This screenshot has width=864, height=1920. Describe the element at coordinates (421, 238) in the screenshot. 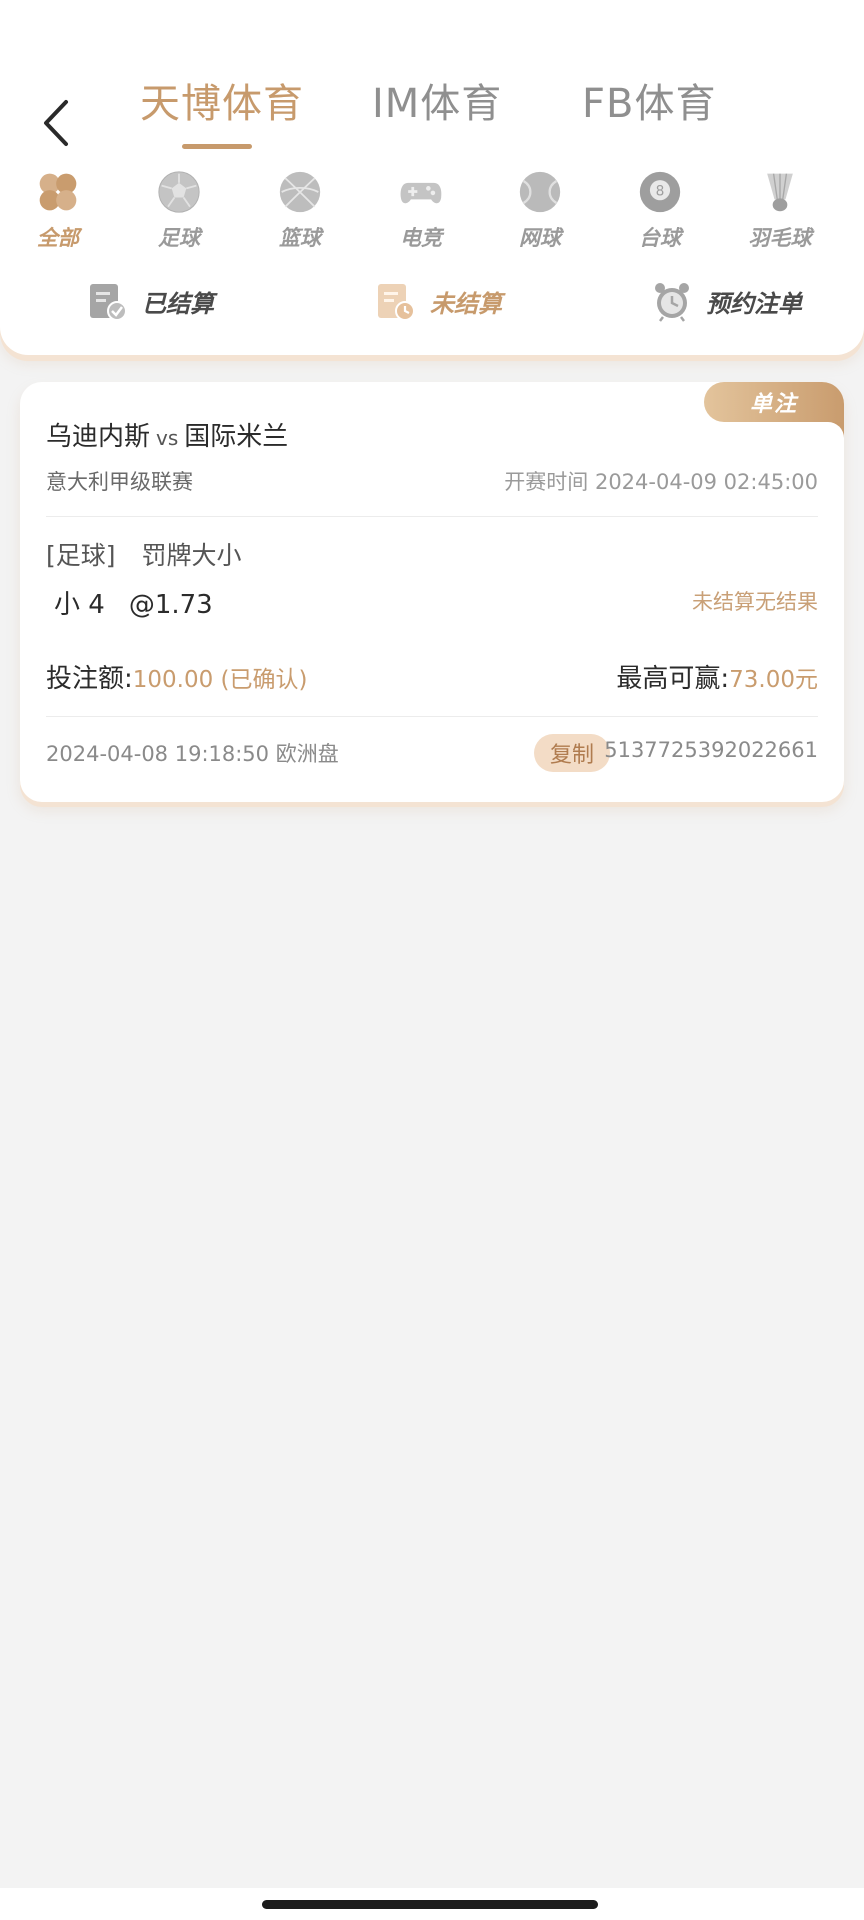

I see `sport-label: 电竞` at that location.